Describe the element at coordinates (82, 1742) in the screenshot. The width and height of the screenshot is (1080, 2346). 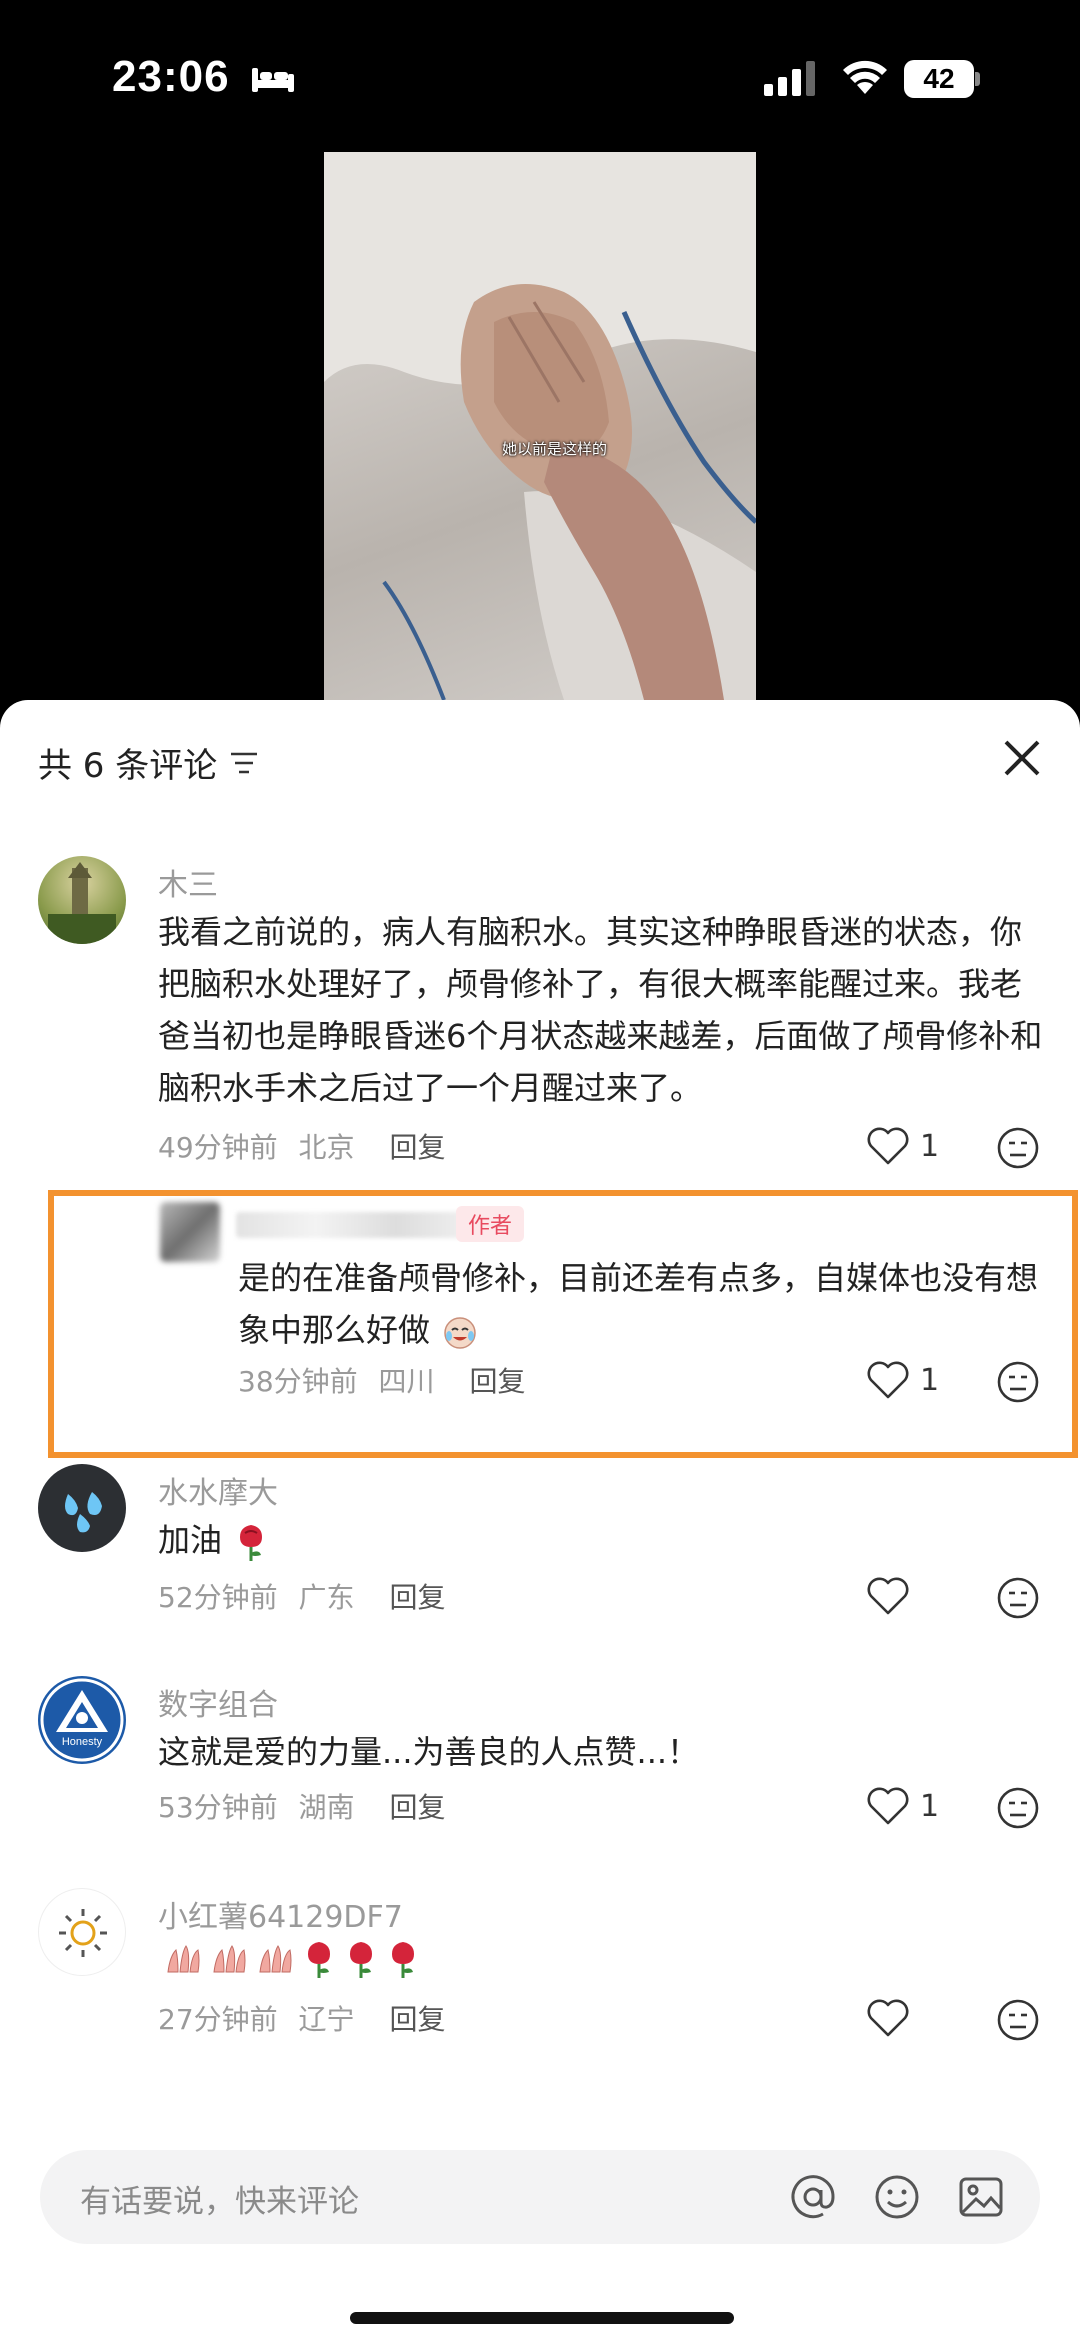
I see `avatar-text: Honesty` at that location.